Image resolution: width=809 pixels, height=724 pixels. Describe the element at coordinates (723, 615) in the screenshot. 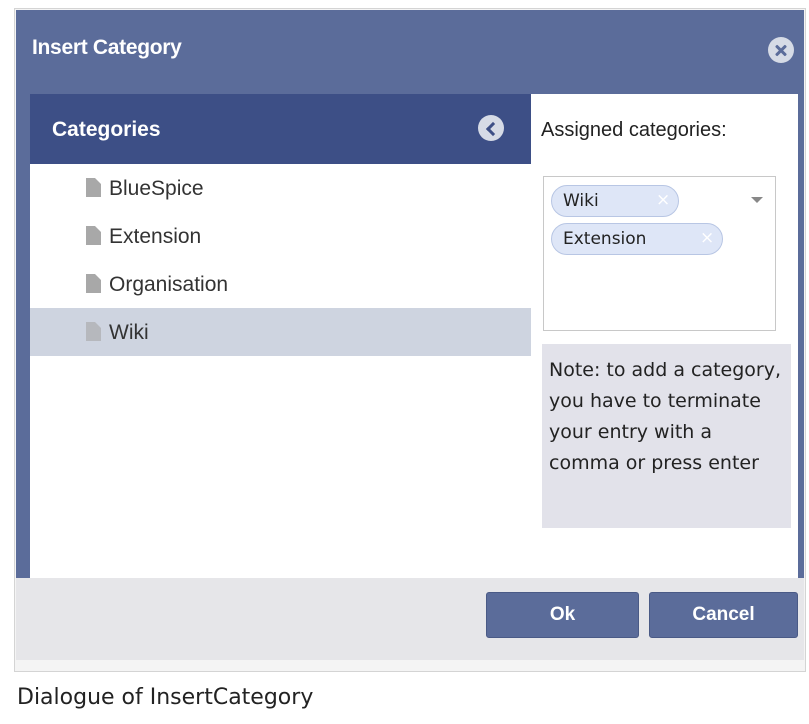

I see `cancel-button: Cancel` at that location.